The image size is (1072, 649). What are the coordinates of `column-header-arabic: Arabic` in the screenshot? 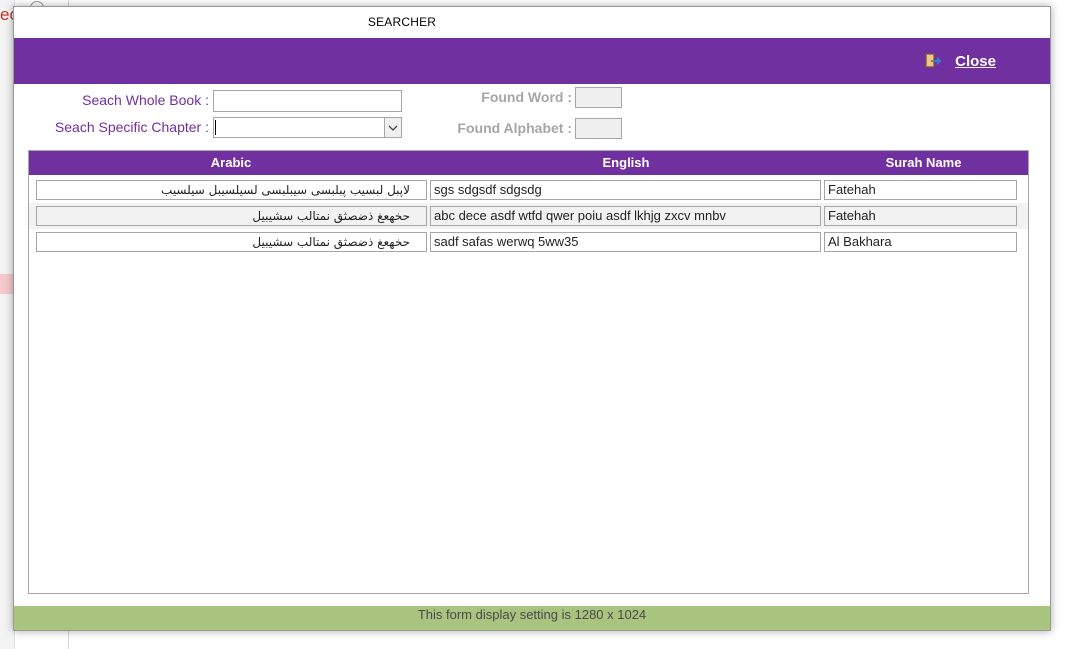 It's located at (231, 163).